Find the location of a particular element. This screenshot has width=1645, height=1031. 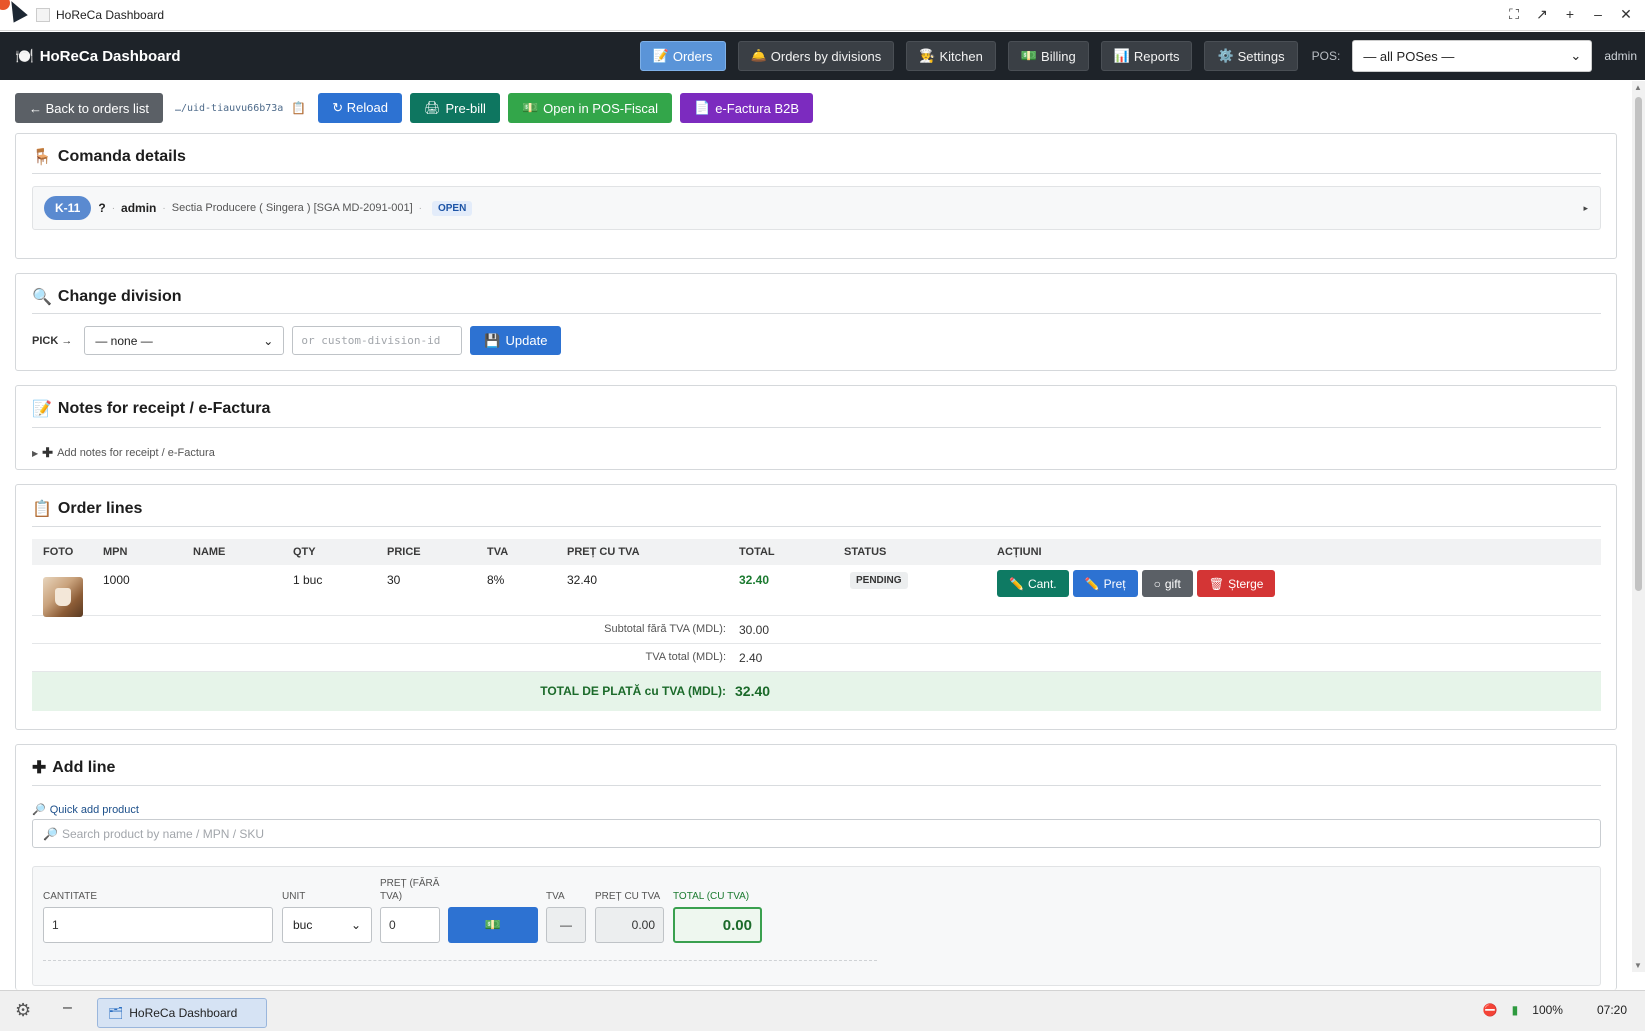

settings-gear-icon: ⚙ is located at coordinates (23, 1010).